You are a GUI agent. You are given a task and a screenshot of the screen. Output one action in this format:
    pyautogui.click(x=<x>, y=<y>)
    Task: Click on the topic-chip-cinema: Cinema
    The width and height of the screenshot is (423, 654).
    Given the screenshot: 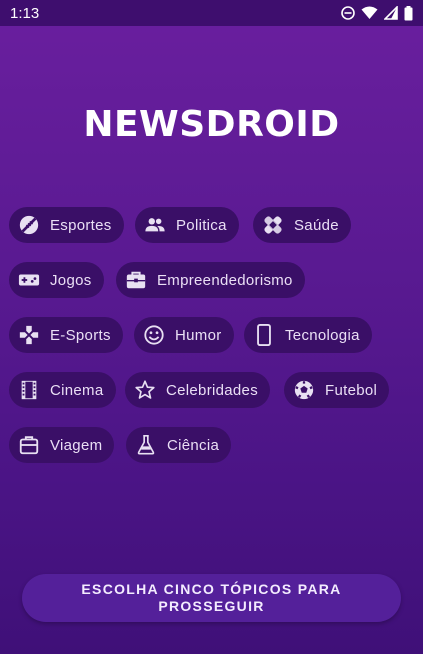 What is the action you would take?
    pyautogui.click(x=62, y=390)
    